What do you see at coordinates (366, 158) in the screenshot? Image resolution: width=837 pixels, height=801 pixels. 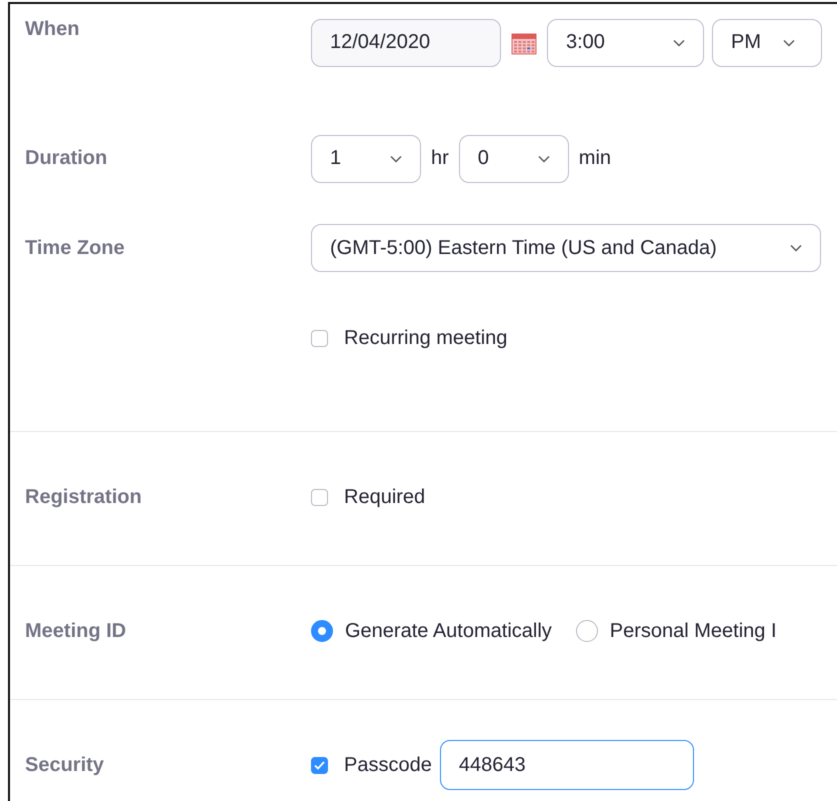 I see `hours-select: 1` at bounding box center [366, 158].